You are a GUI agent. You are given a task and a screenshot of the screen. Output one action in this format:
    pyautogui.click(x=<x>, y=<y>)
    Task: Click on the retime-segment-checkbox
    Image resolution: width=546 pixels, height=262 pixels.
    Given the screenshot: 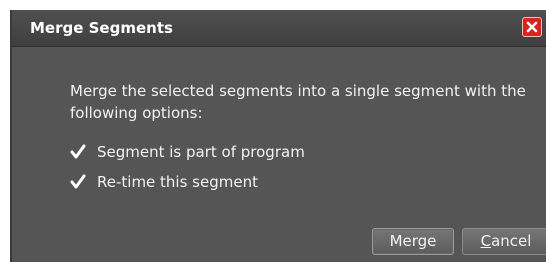 What is the action you would take?
    pyautogui.click(x=78, y=182)
    